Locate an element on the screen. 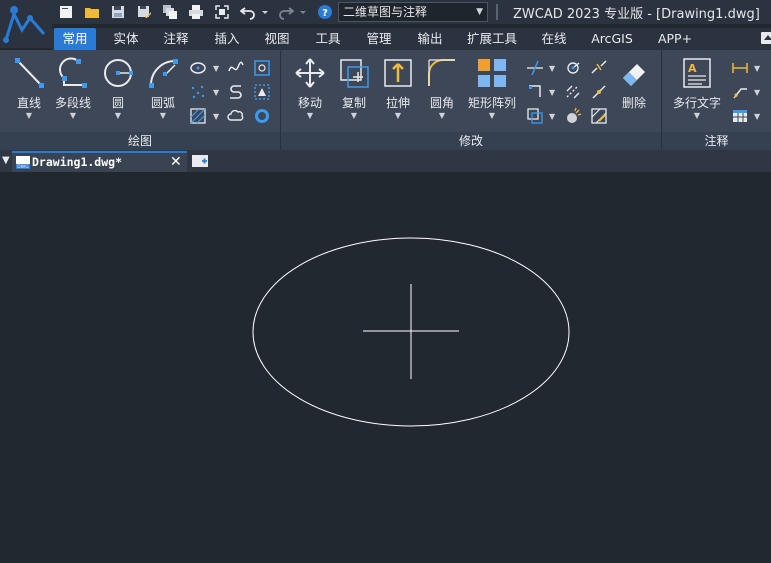 This screenshot has width=771, height=563. trim-icon is located at coordinates (535, 68).